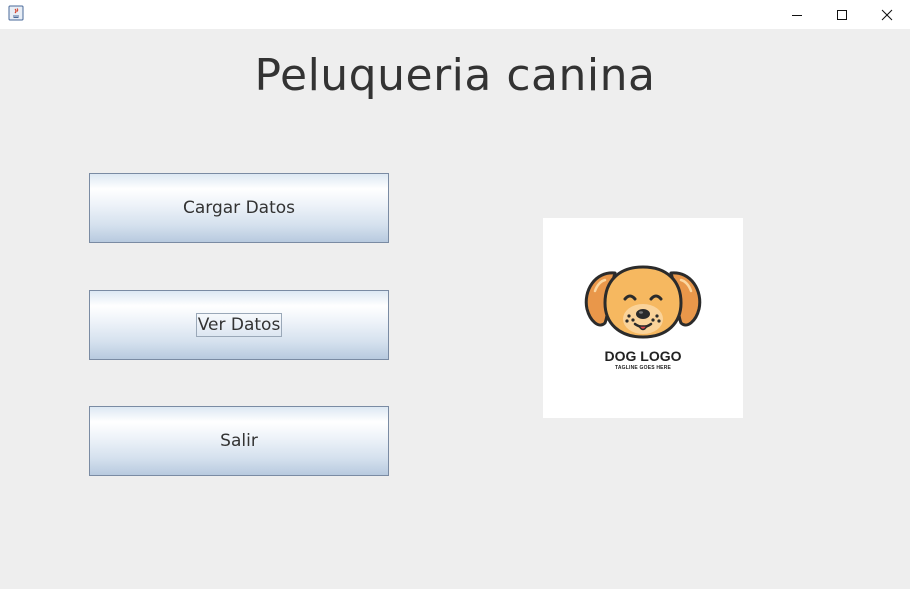 This screenshot has width=910, height=589. Describe the element at coordinates (643, 356) in the screenshot. I see `logo-title: DOG LOGO` at that location.